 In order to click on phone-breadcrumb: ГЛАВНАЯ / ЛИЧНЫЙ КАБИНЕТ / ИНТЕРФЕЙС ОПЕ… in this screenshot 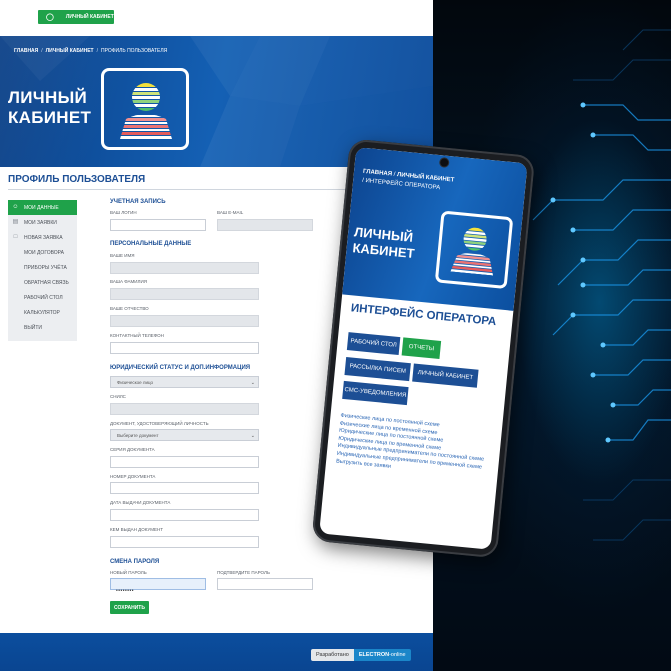, I will do `click(408, 180)`.